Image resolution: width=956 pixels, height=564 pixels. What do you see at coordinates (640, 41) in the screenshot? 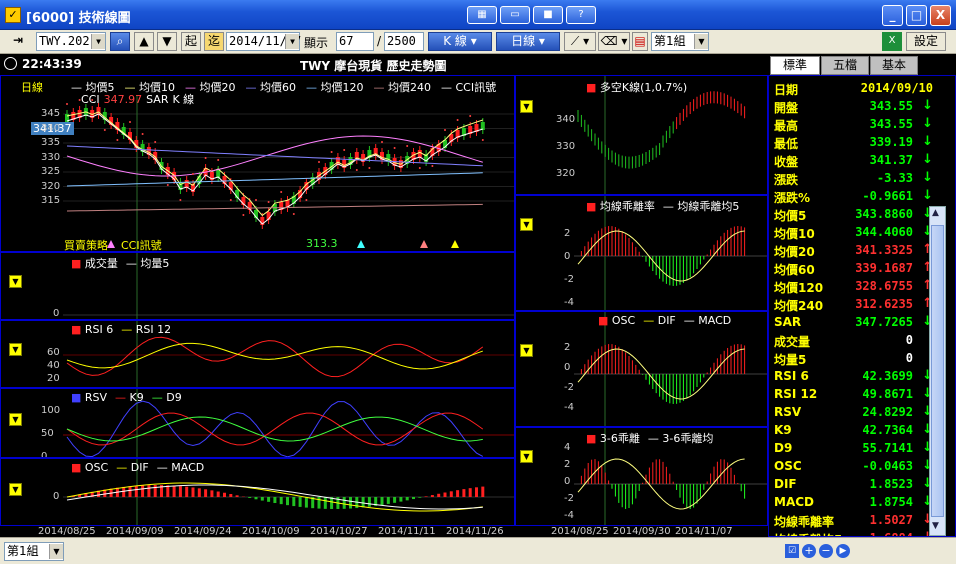
I see `grid-icon: ▤` at bounding box center [640, 41].